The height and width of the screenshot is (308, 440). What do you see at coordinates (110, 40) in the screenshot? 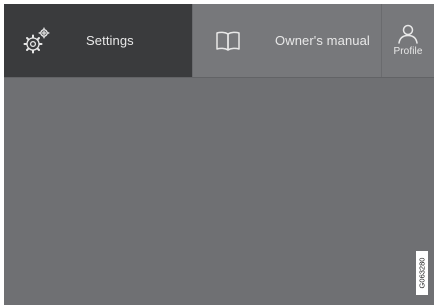
I see `settings-label: Settings` at bounding box center [110, 40].